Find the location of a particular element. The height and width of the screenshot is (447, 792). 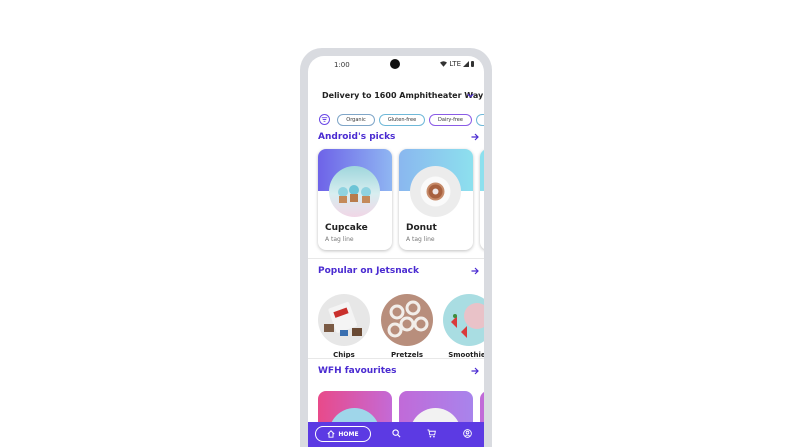

smoothies-image is located at coordinates (463, 320).